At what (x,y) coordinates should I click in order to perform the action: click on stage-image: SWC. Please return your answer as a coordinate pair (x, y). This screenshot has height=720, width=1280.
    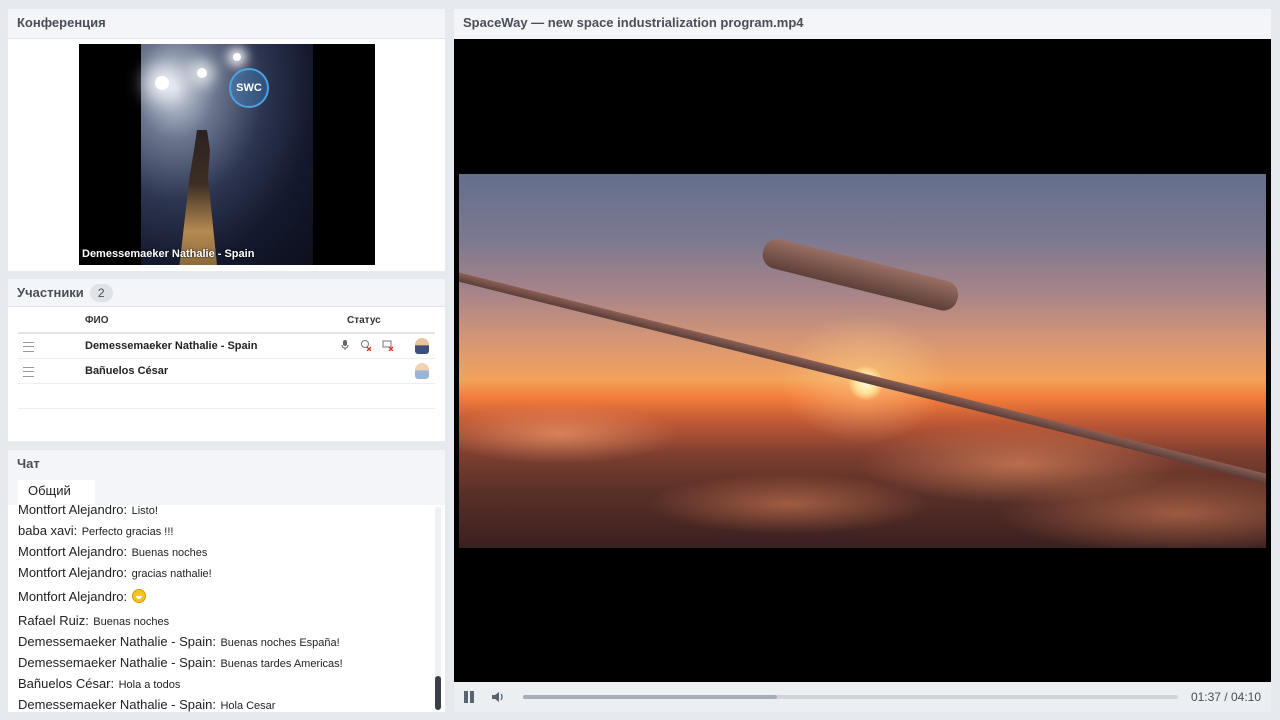
    Looking at the image, I should click on (227, 154).